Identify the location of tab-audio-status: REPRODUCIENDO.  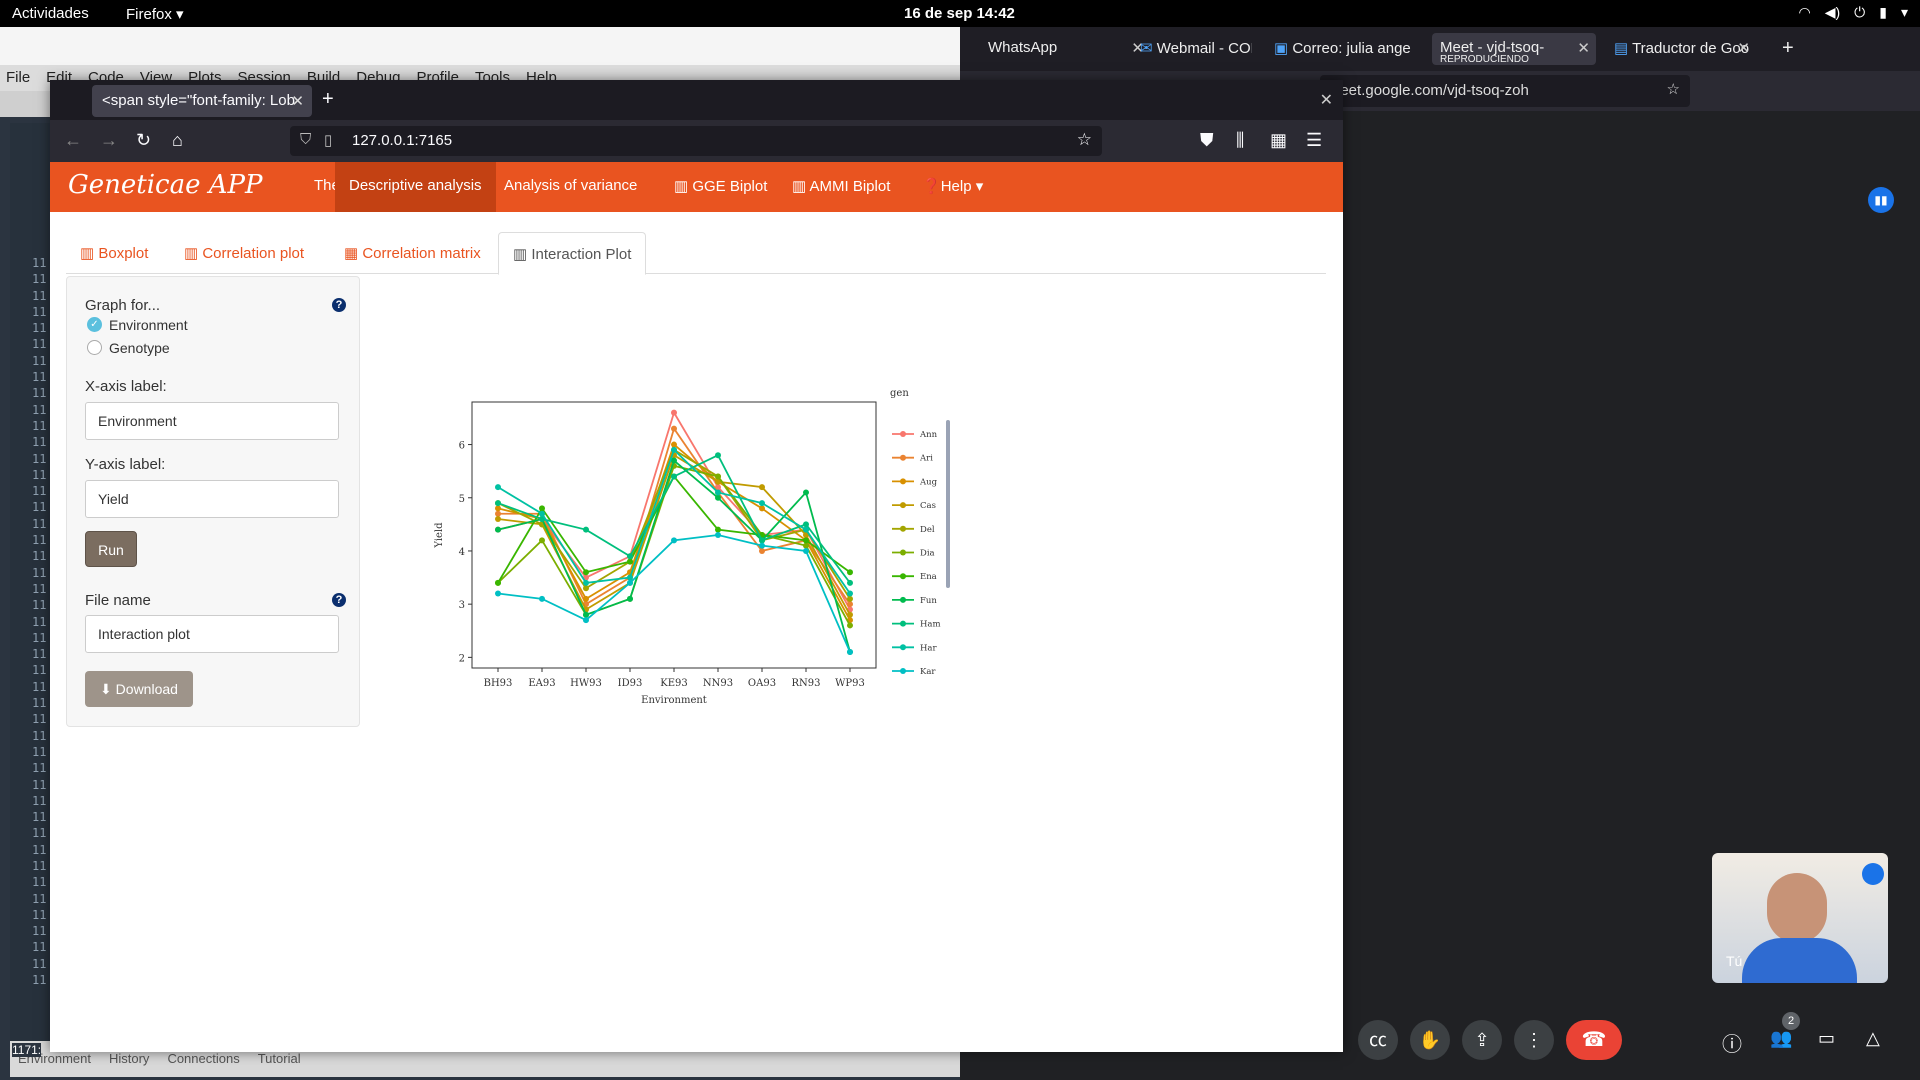
(1484, 59).